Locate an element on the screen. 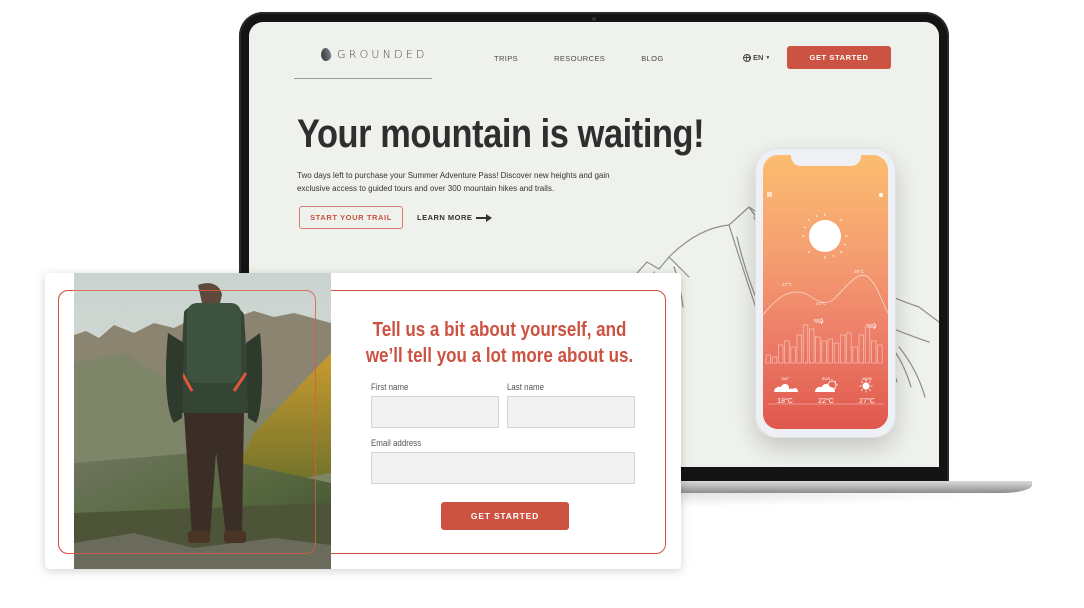 The width and height of the screenshot is (1084, 608). form-heading-line1: Tell us a bit about yourself, and is located at coordinates (499, 330).